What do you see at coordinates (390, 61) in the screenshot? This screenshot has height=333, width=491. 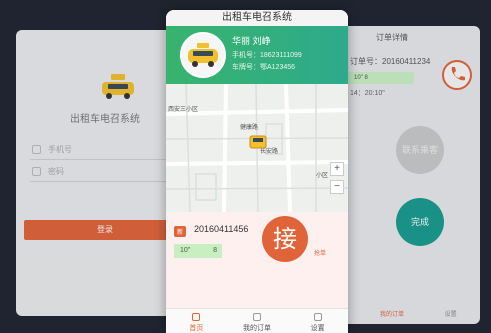 I see `detail-order-number: 订单号：20160411234` at bounding box center [390, 61].